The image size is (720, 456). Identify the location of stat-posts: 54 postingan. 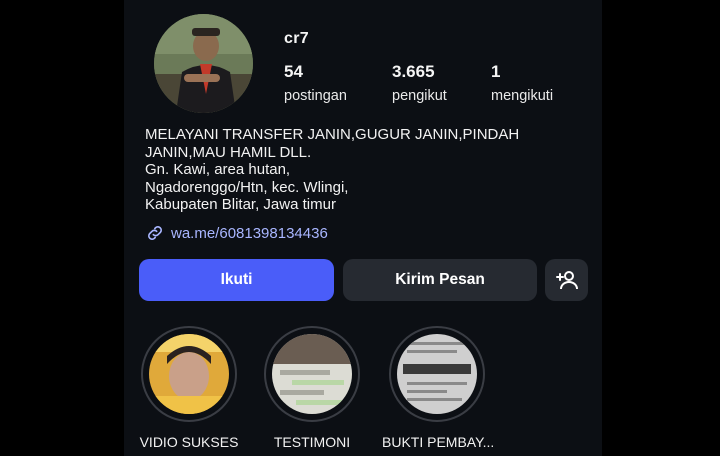
(315, 83).